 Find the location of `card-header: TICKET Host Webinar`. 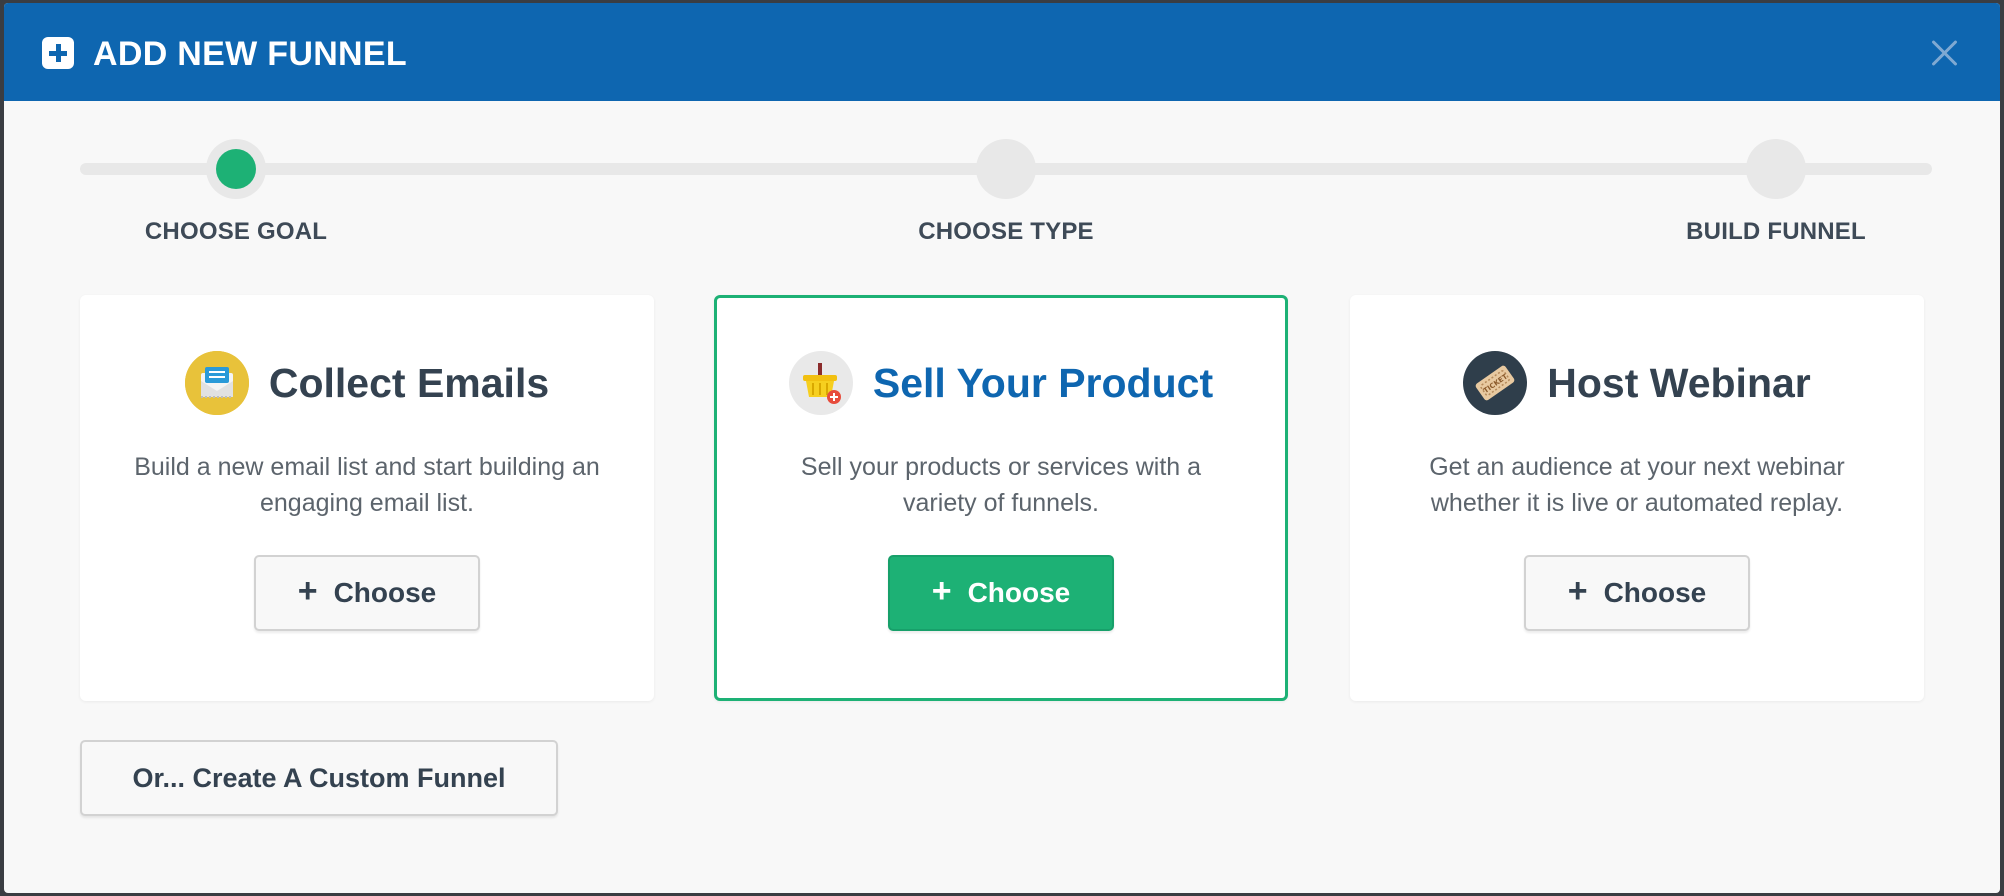

card-header: TICKET Host Webinar is located at coordinates (1637, 383).